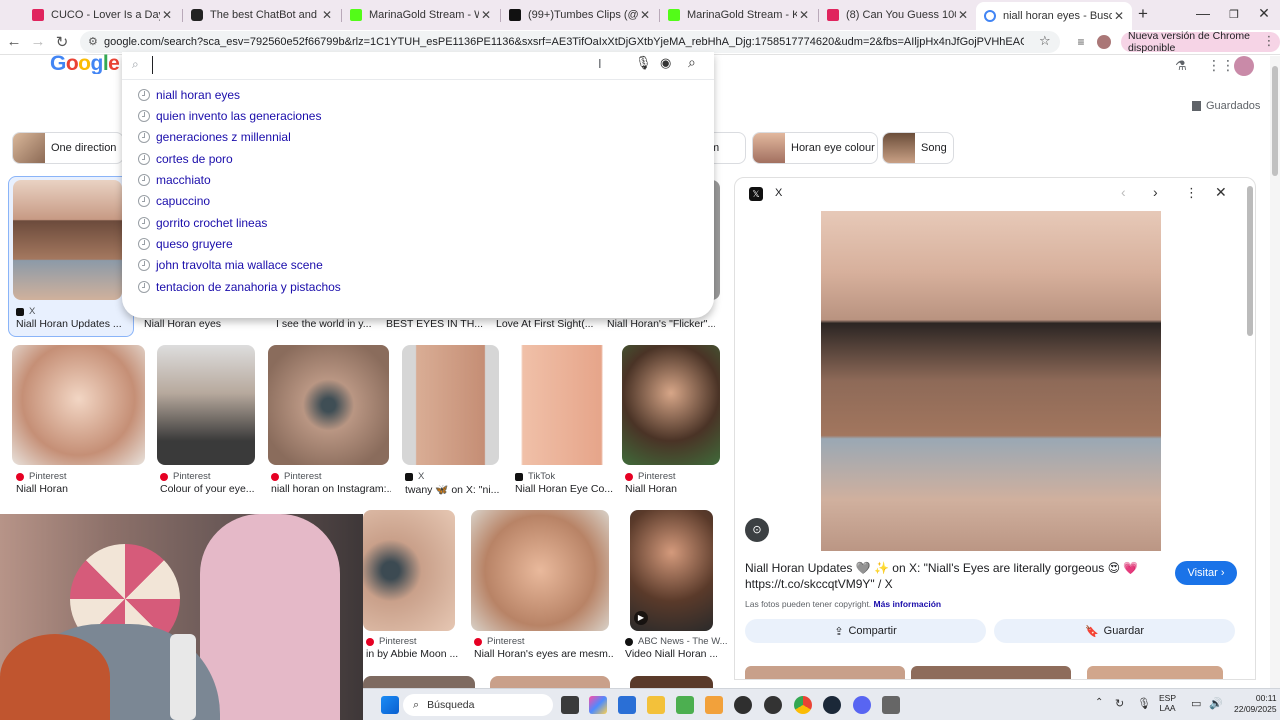  Describe the element at coordinates (908, 604) in the screenshot. I see `more-info-link: Más información` at that location.